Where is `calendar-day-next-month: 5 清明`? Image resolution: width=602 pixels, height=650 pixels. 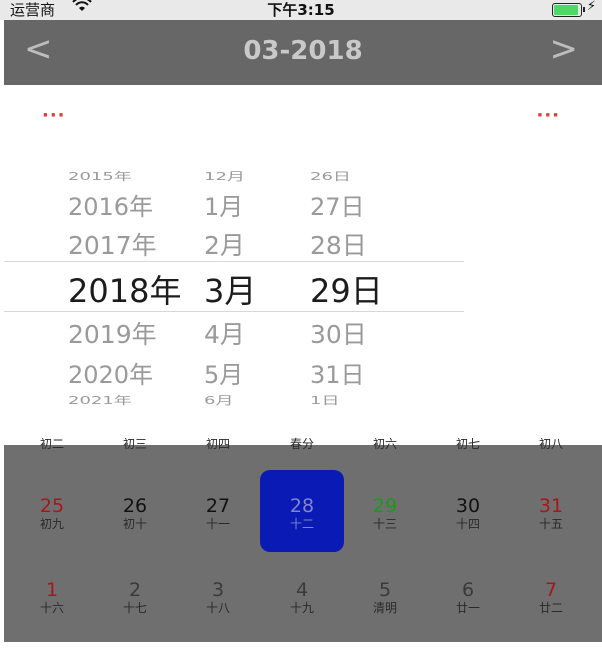 calendar-day-next-month: 5 清明 is located at coordinates (385, 597).